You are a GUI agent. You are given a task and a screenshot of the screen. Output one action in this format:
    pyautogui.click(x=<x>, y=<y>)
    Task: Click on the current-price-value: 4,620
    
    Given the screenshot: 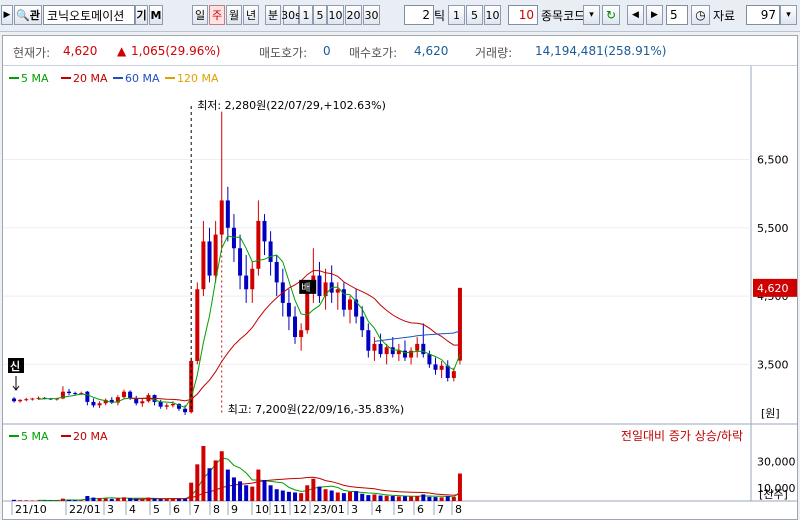 What is the action you would take?
    pyautogui.click(x=80, y=51)
    